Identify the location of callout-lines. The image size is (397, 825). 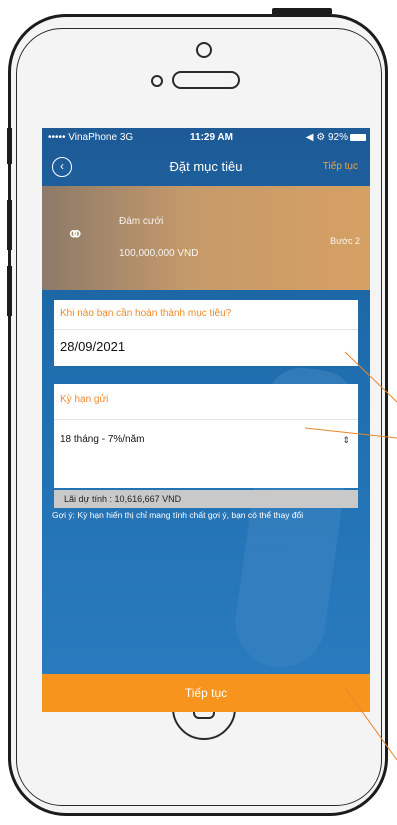
(350, 556).